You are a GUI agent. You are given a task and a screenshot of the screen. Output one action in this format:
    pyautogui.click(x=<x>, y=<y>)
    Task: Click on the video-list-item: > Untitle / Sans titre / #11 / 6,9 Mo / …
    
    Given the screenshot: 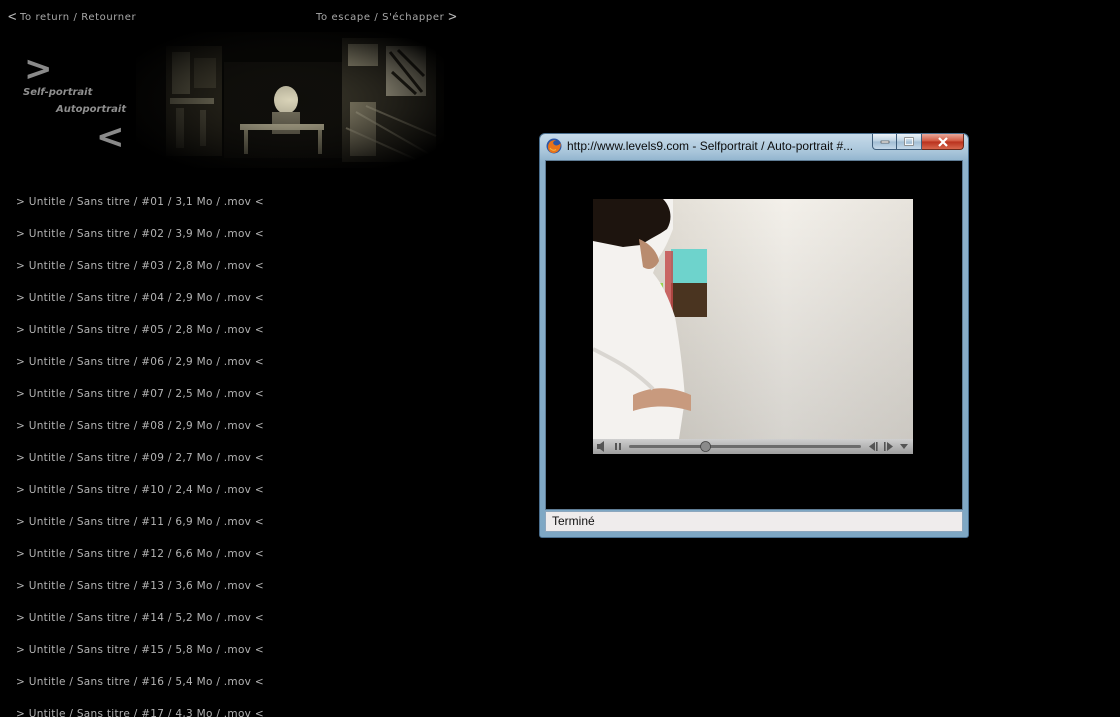 What is the action you would take?
    pyautogui.click(x=140, y=528)
    